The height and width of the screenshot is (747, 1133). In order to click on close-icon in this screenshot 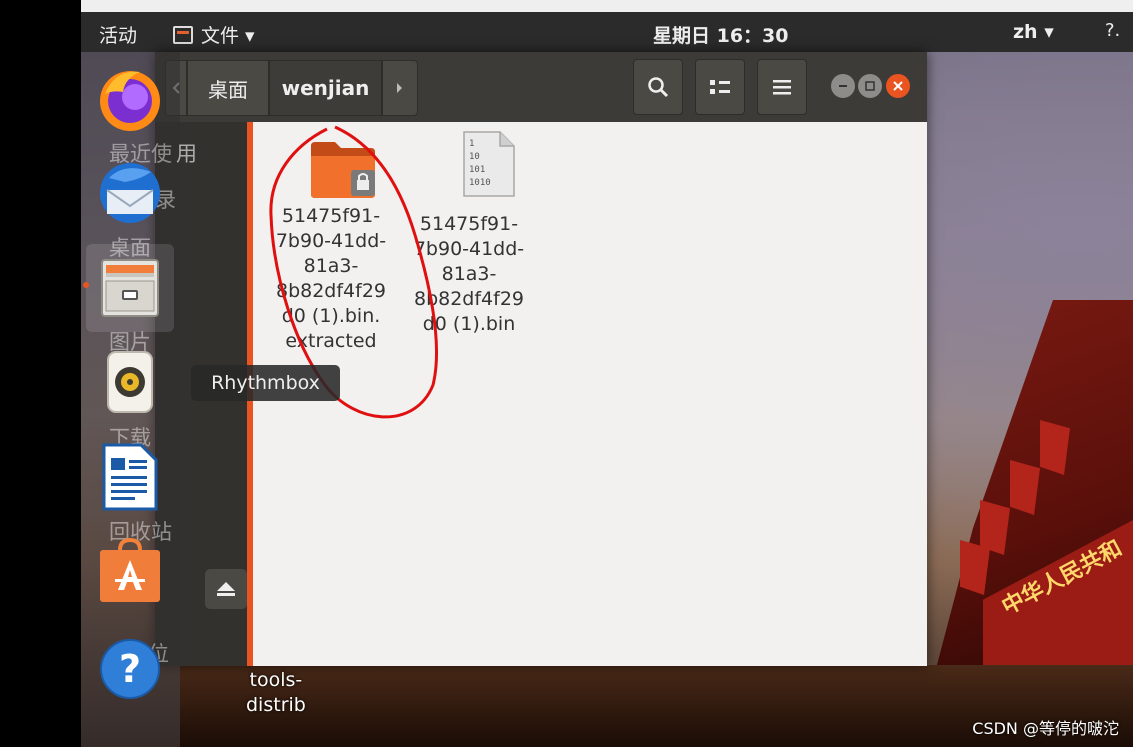, I will do `click(898, 86)`.